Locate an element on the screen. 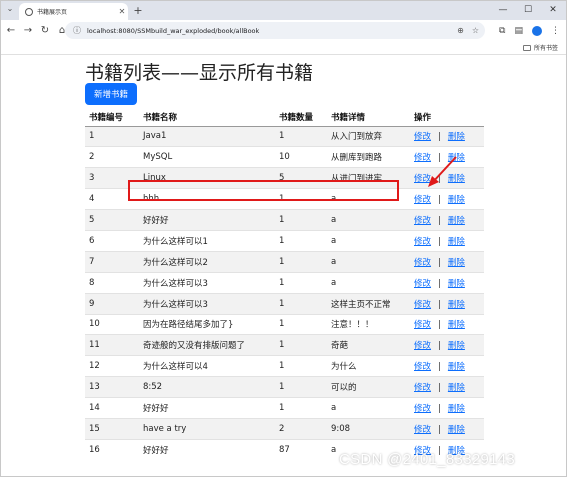  cell-id: 1 is located at coordinates (112, 136).